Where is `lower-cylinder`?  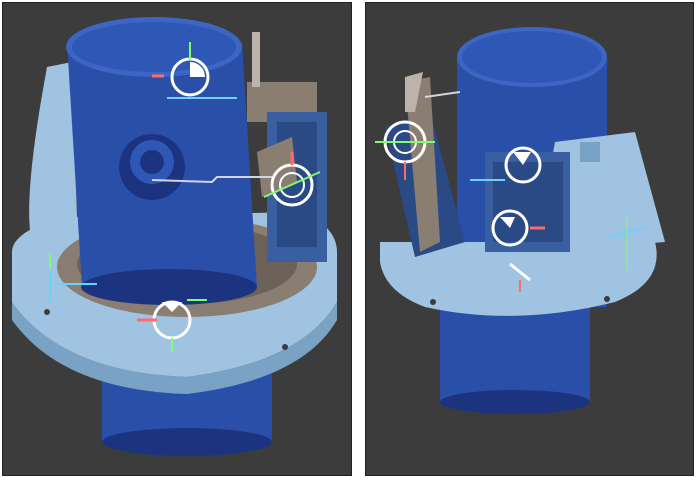
lower-cylinder is located at coordinates (515, 358).